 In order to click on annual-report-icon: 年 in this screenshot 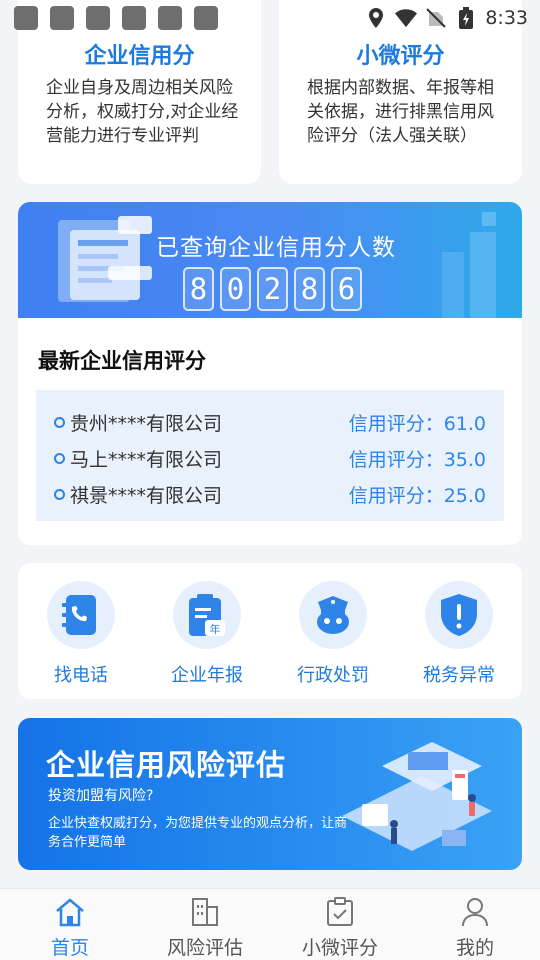, I will do `click(207, 615)`.